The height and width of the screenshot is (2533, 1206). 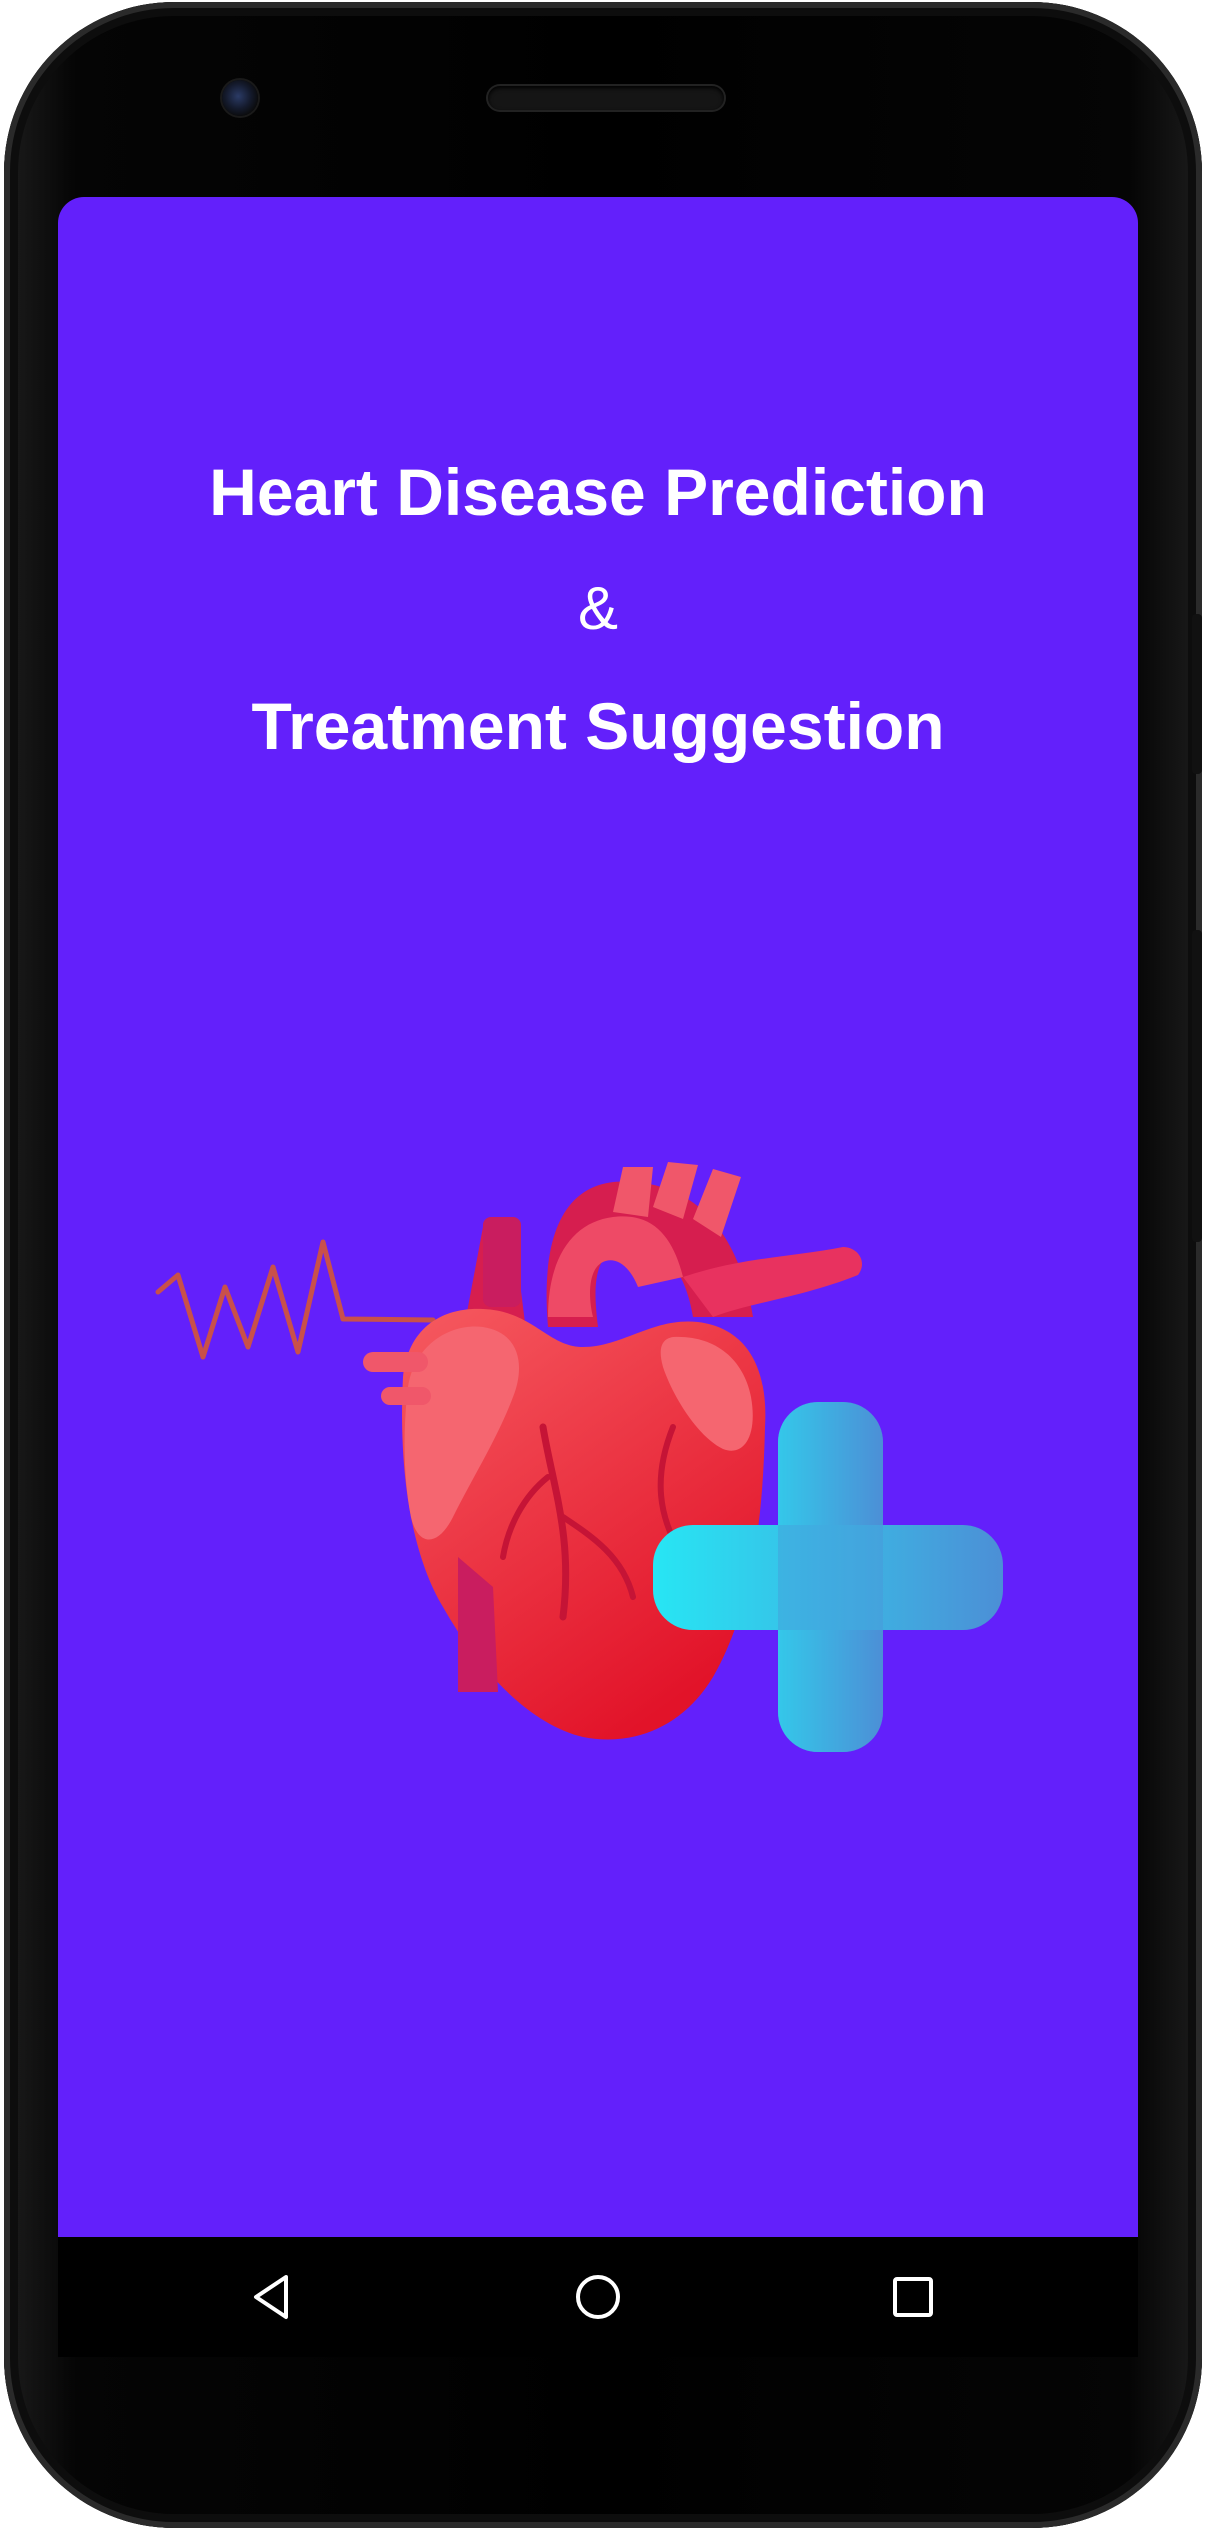 What do you see at coordinates (1197, 694) in the screenshot?
I see `power-button` at bounding box center [1197, 694].